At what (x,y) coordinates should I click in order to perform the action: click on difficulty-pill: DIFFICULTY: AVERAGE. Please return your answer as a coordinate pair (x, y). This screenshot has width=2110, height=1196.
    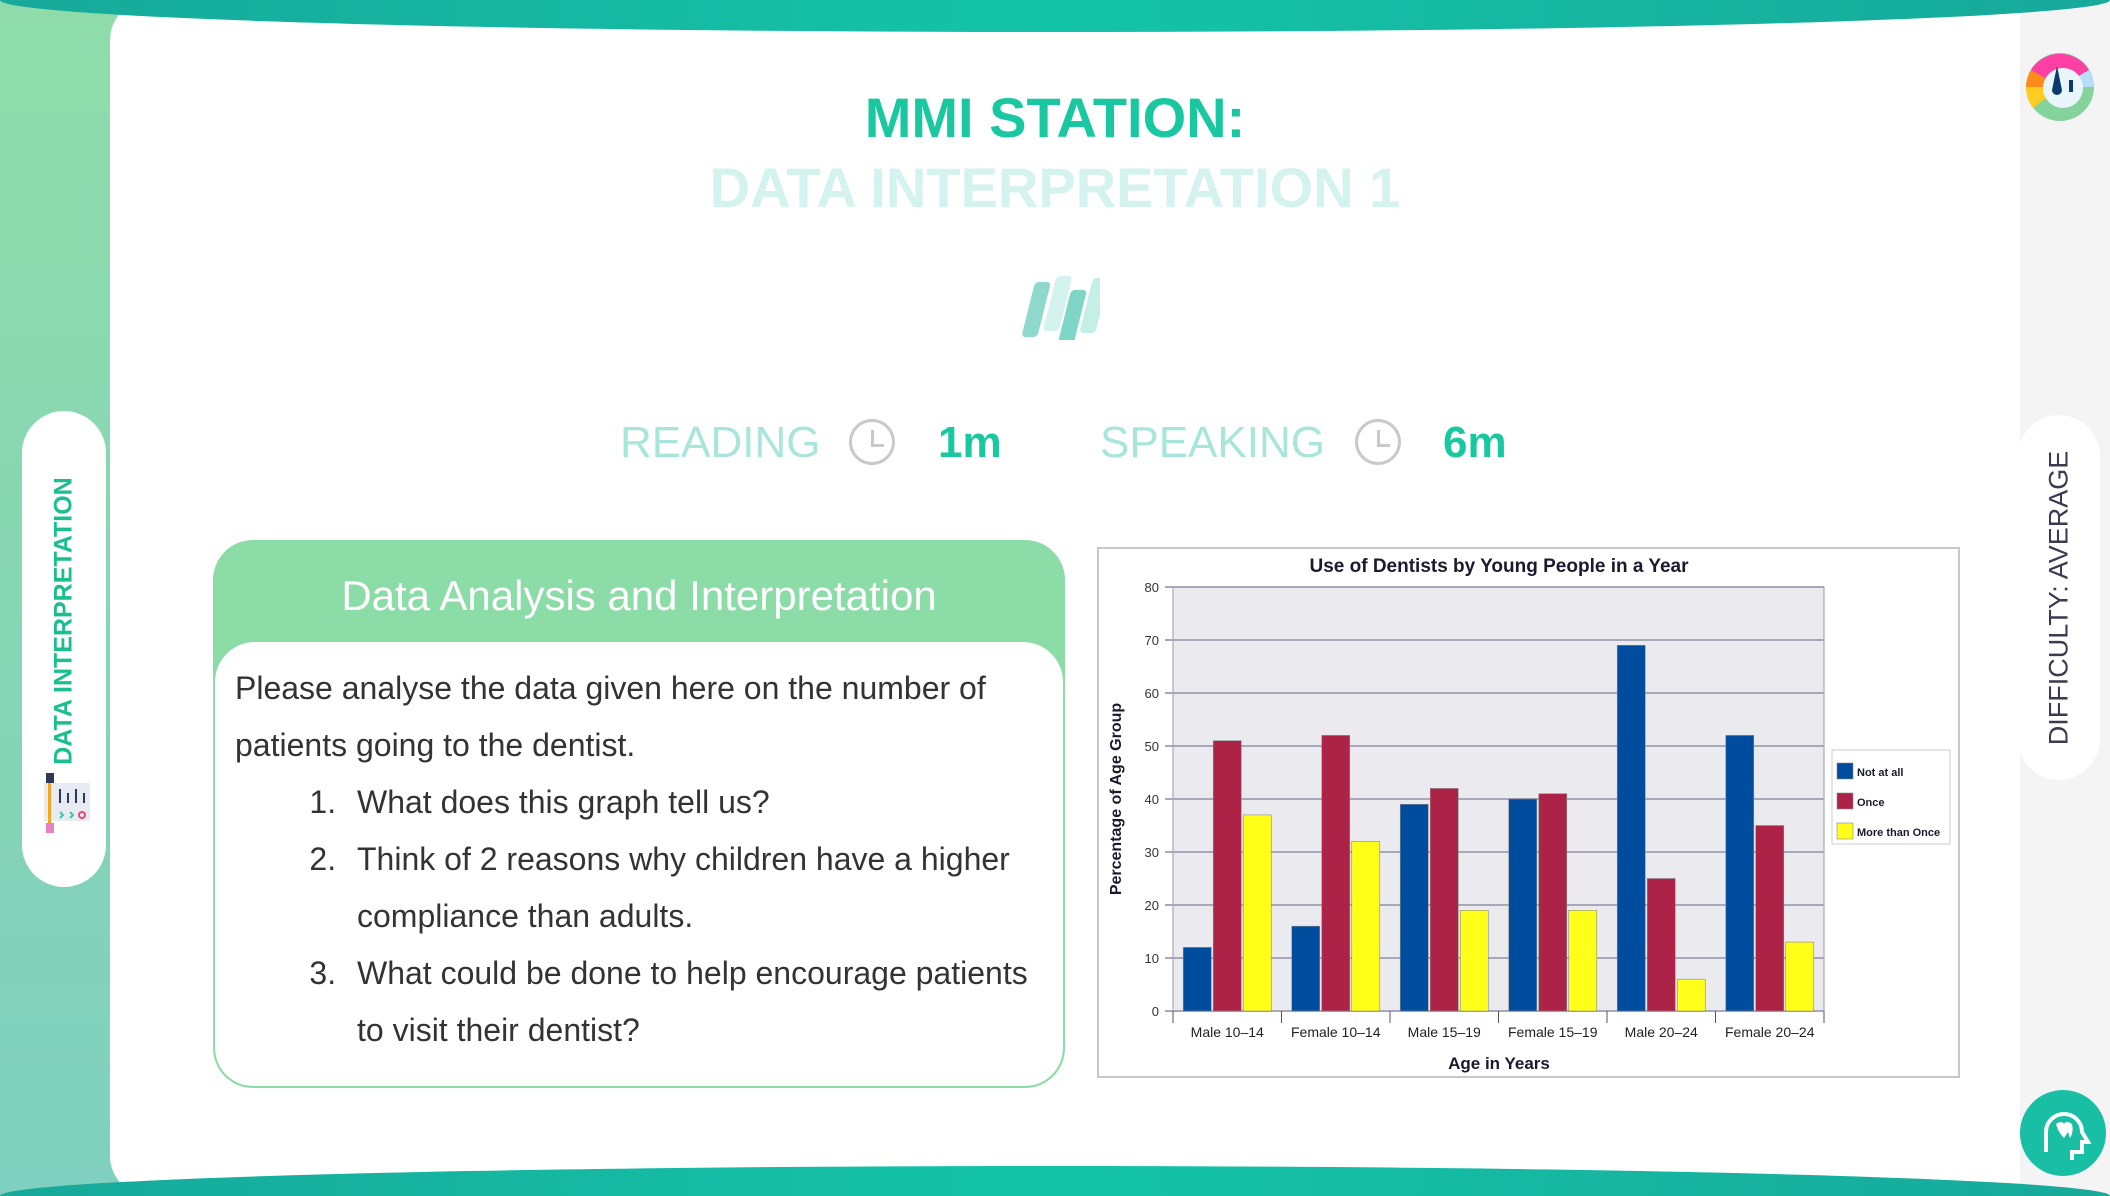
    Looking at the image, I should click on (2059, 597).